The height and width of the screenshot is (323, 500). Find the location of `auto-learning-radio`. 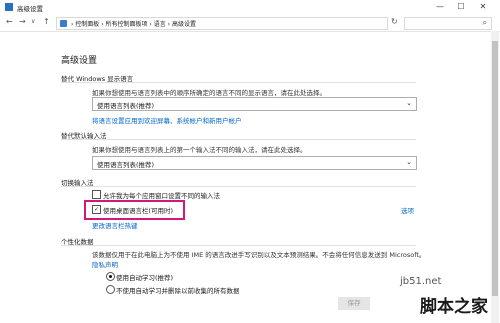

auto-learning-radio is located at coordinates (110, 276).